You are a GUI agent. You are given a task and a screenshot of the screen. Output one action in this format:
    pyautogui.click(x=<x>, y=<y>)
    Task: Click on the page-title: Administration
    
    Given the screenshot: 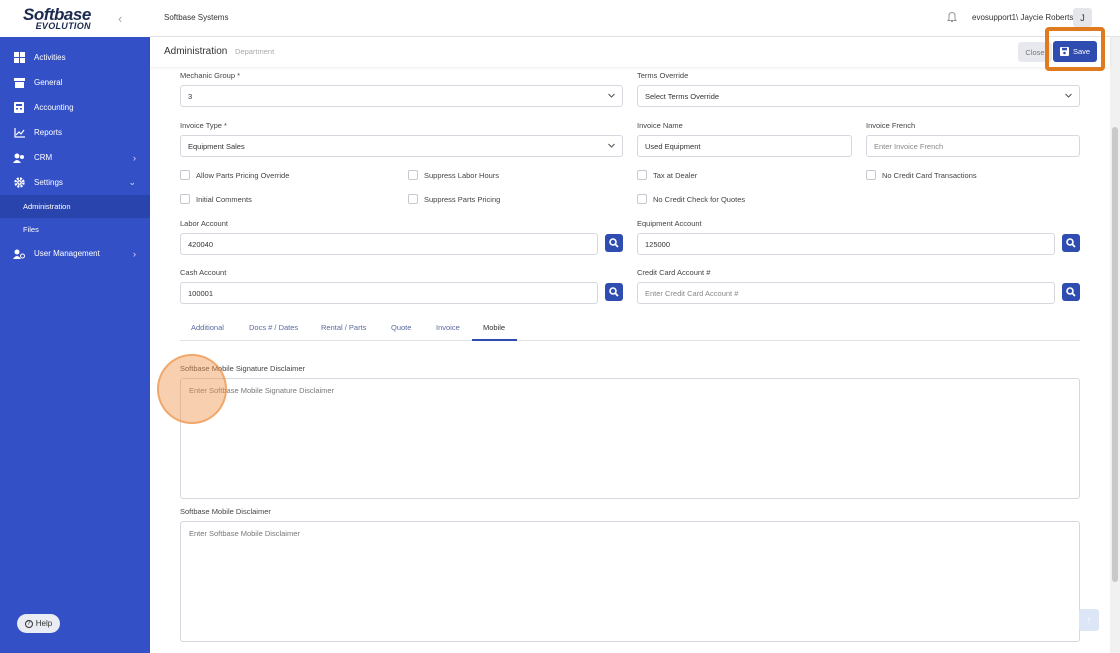 What is the action you would take?
    pyautogui.click(x=196, y=51)
    